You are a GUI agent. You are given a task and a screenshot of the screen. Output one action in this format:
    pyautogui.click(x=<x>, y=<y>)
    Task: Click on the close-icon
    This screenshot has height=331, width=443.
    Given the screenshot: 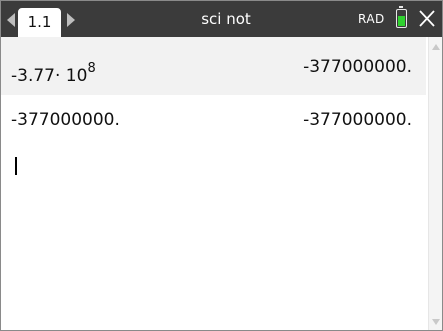 What is the action you would take?
    pyautogui.click(x=427, y=18)
    